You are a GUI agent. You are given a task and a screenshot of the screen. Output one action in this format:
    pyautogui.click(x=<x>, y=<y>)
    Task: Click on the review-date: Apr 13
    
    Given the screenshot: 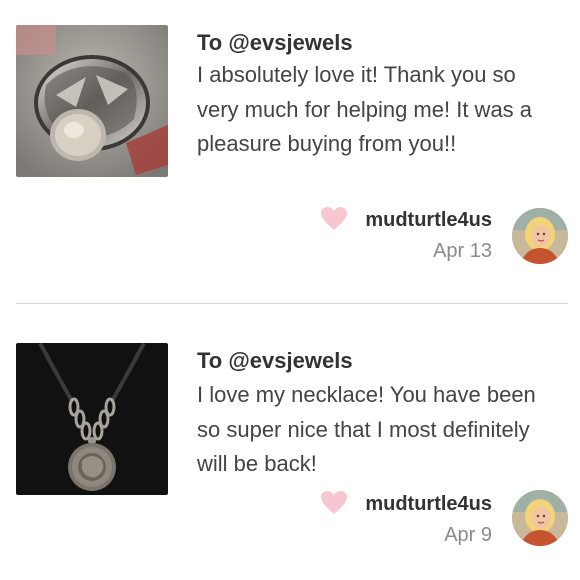 What is the action you would take?
    pyautogui.click(x=462, y=251)
    